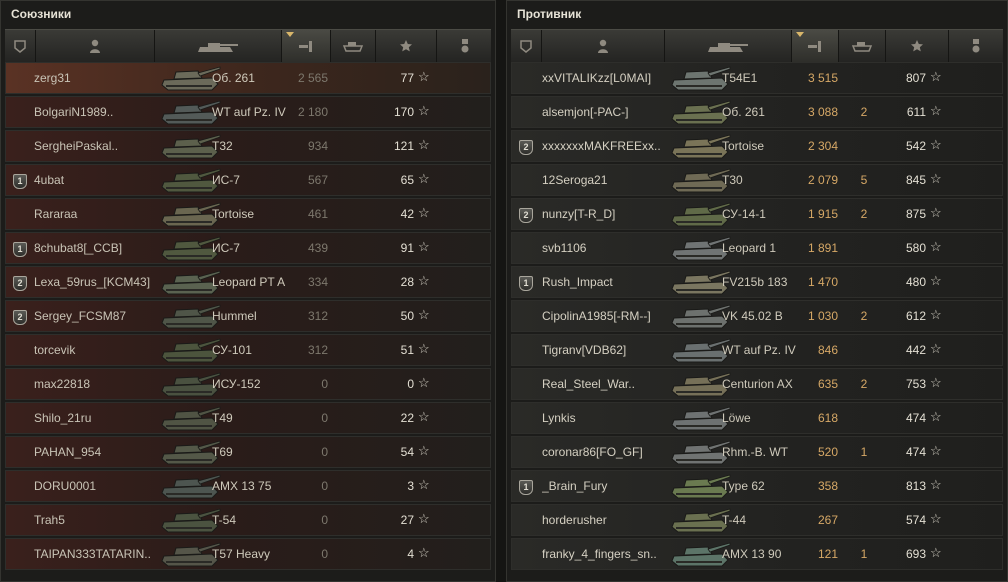 This screenshot has width=1008, height=582. Describe the element at coordinates (407, 248) in the screenshot. I see `xp-value: 91` at that location.